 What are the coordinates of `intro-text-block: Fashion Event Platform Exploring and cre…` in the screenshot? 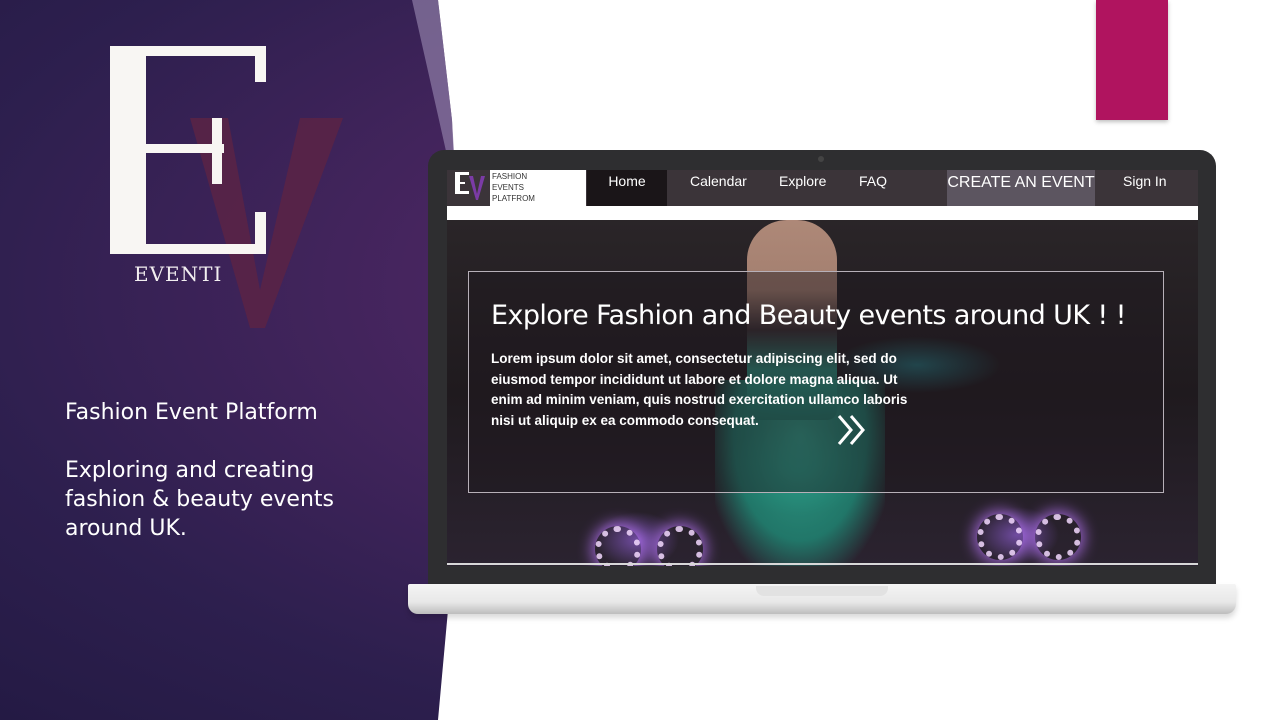 It's located at (225, 485).